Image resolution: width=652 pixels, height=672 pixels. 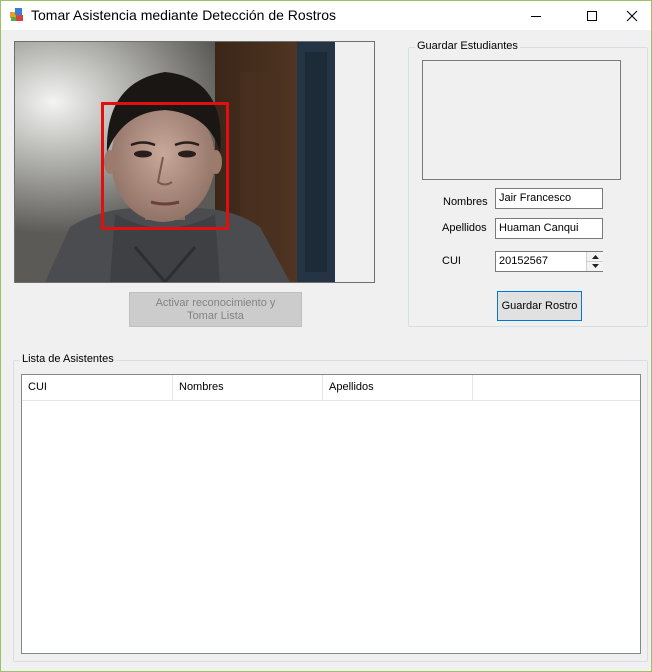 What do you see at coordinates (97, 387) in the screenshot?
I see `column-header-cui: CUI` at bounding box center [97, 387].